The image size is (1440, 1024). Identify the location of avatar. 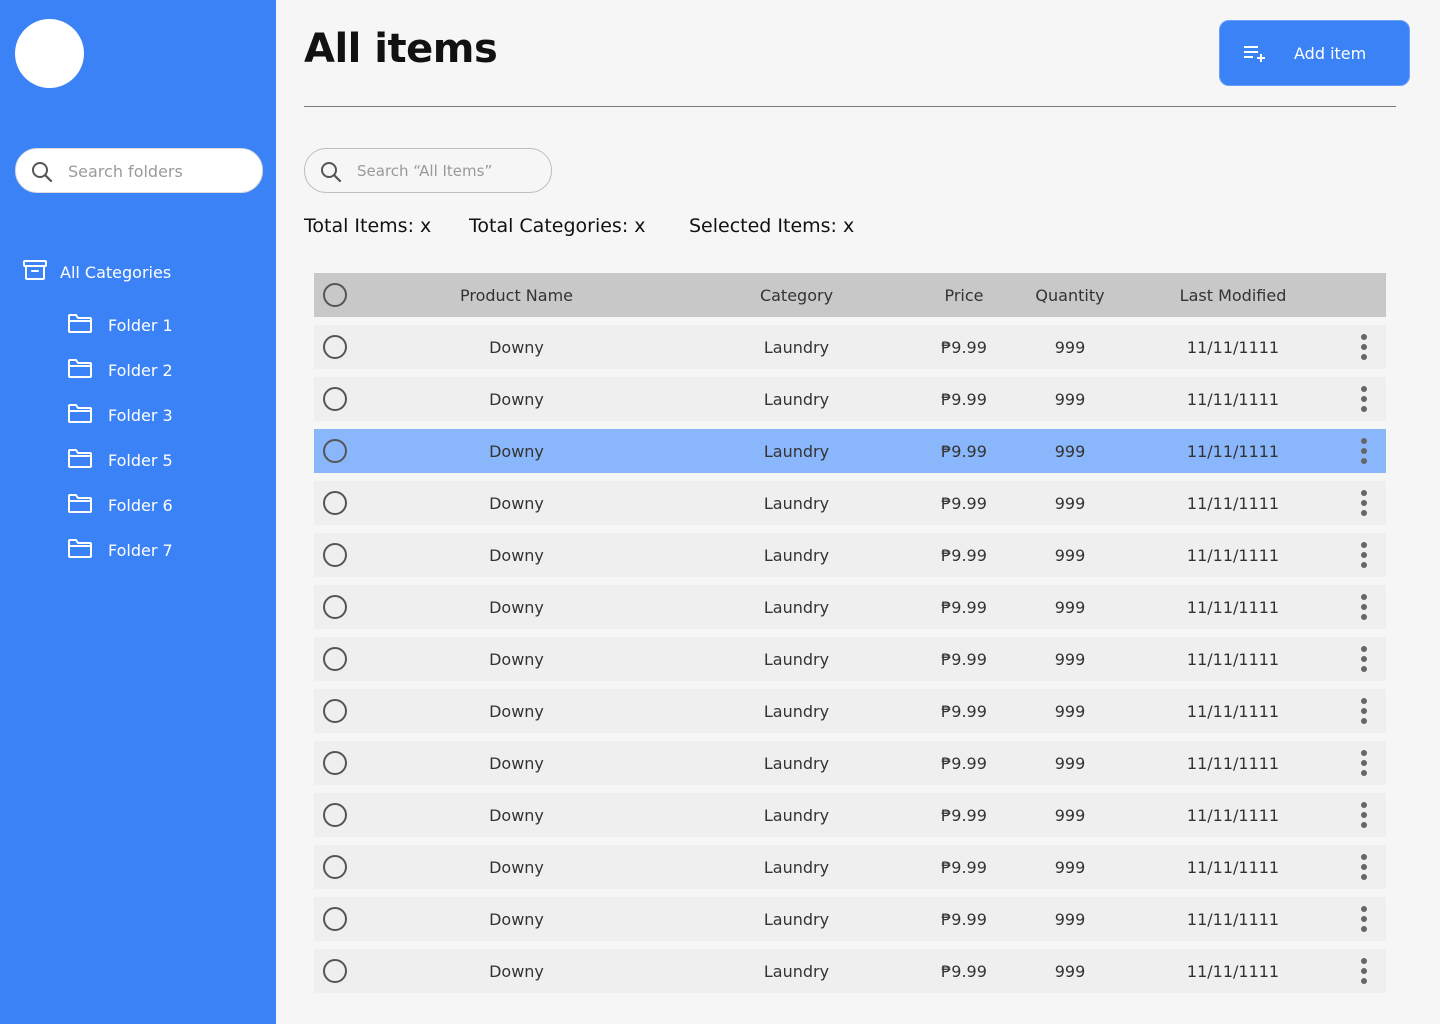
(49, 53).